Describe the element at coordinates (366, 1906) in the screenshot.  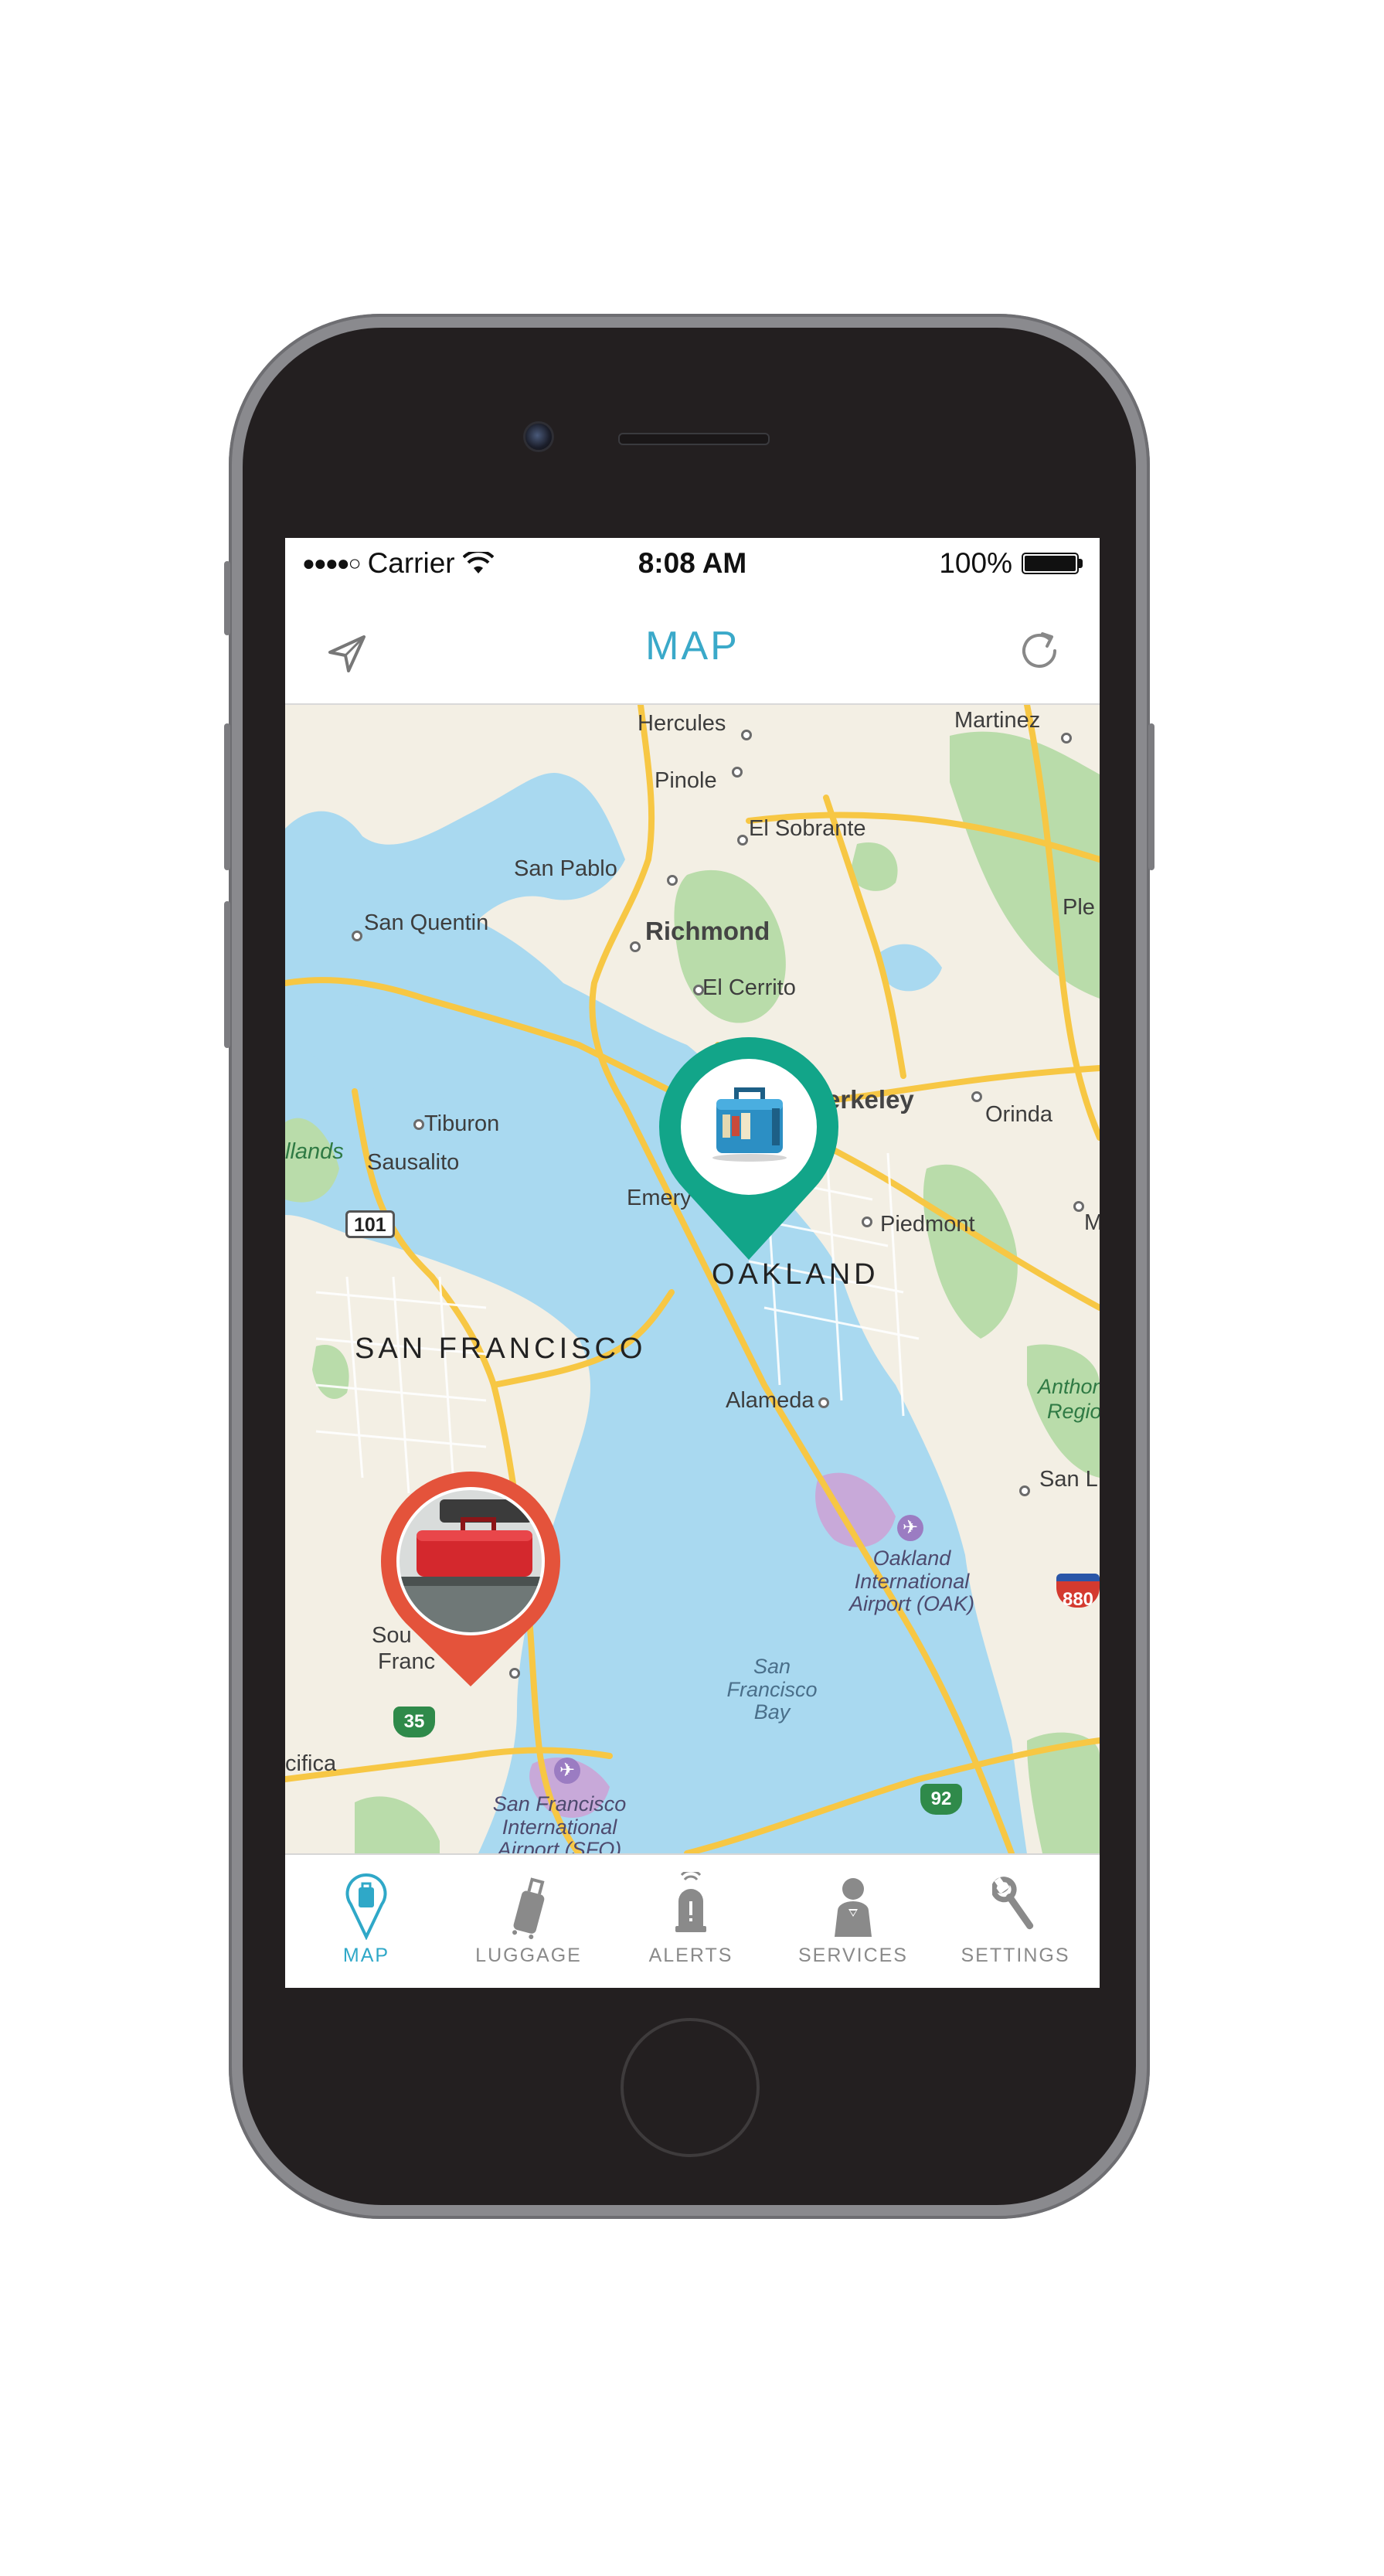
I see `map-pin-luggage-icon` at that location.